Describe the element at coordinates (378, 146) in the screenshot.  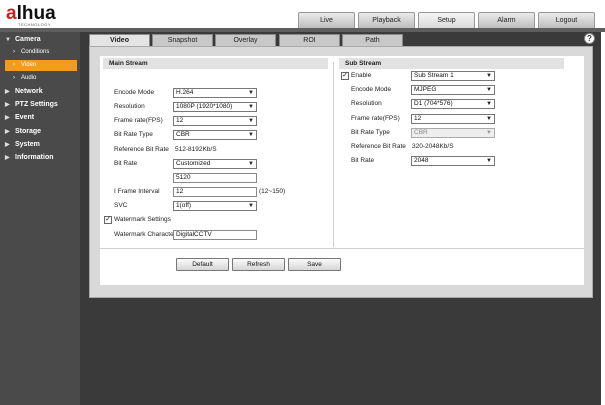
I see `sub-reference-bit-rate-label: Reference Bit Rate` at that location.